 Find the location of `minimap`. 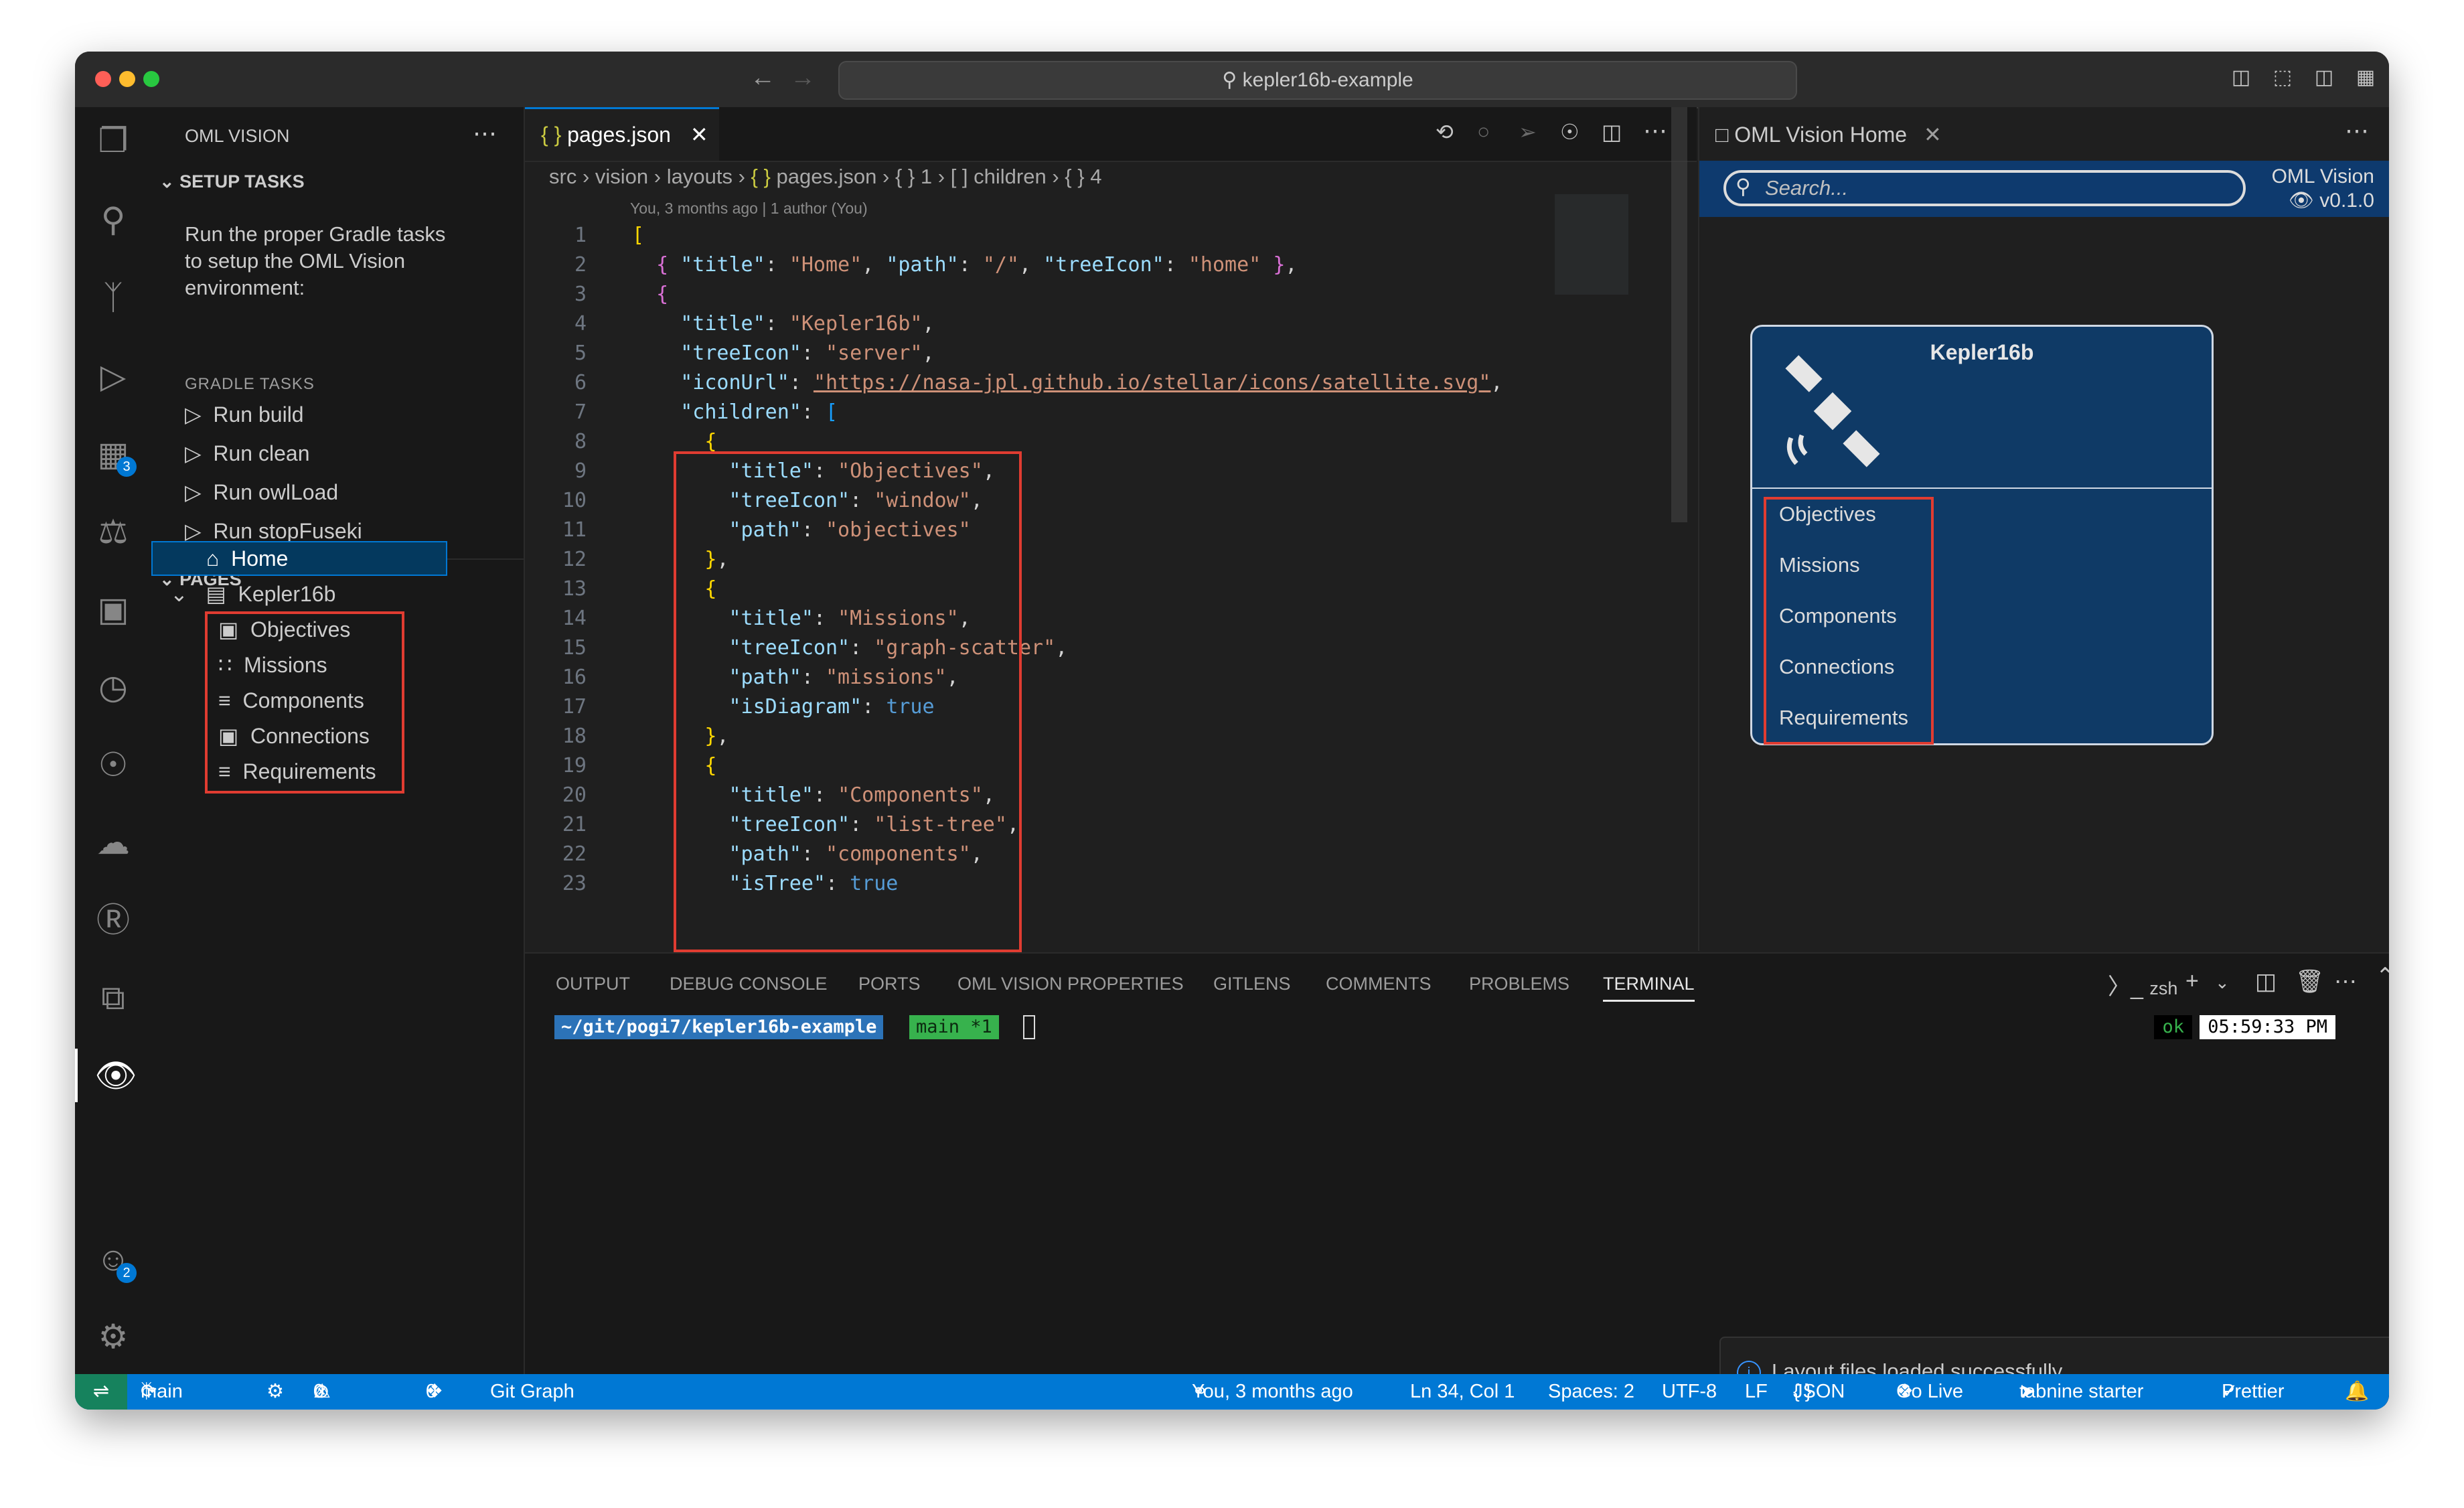

minimap is located at coordinates (1591, 245).